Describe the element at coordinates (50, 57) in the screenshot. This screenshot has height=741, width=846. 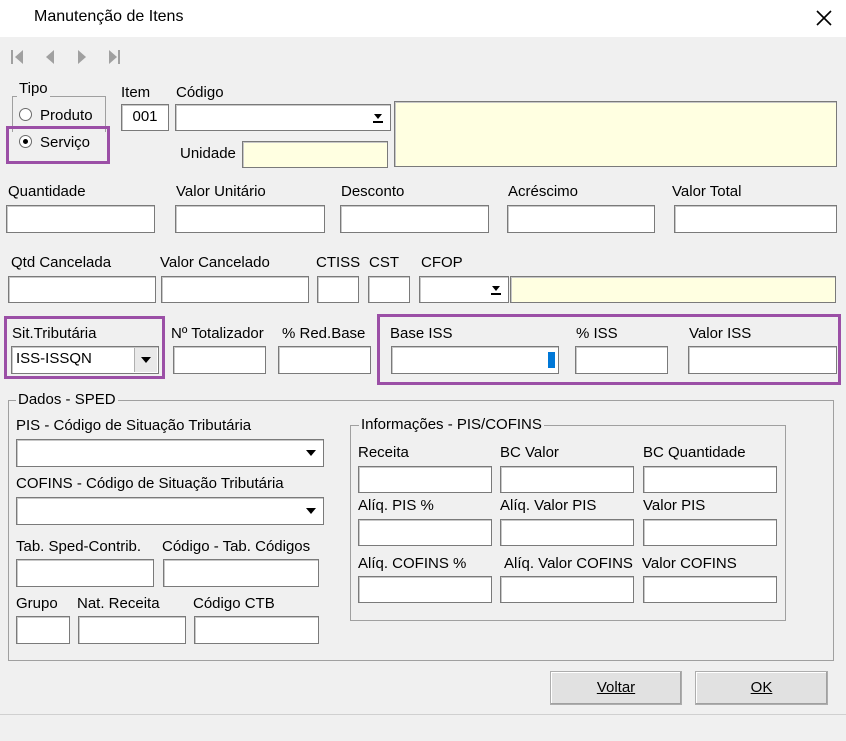
I see `previous-record-icon` at that location.